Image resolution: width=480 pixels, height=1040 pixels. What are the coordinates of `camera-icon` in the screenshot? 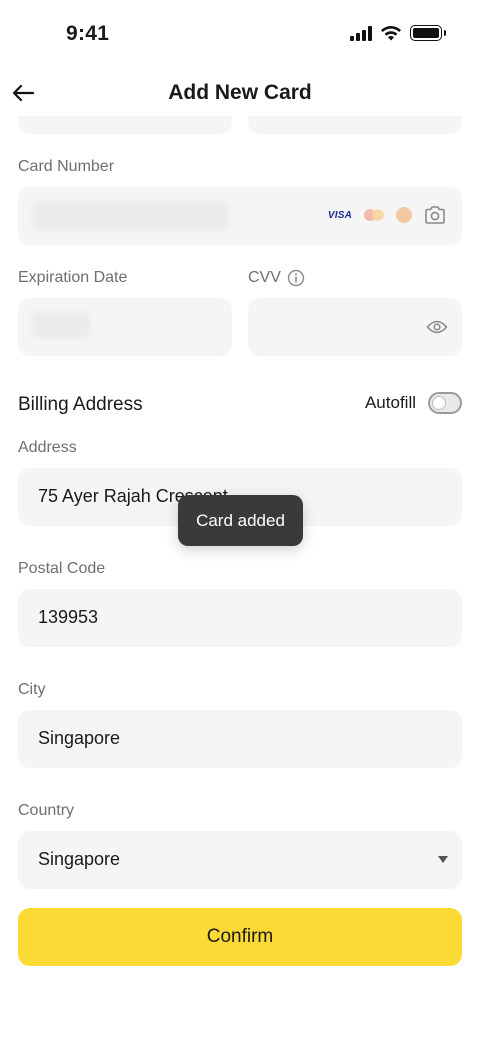 It's located at (435, 215).